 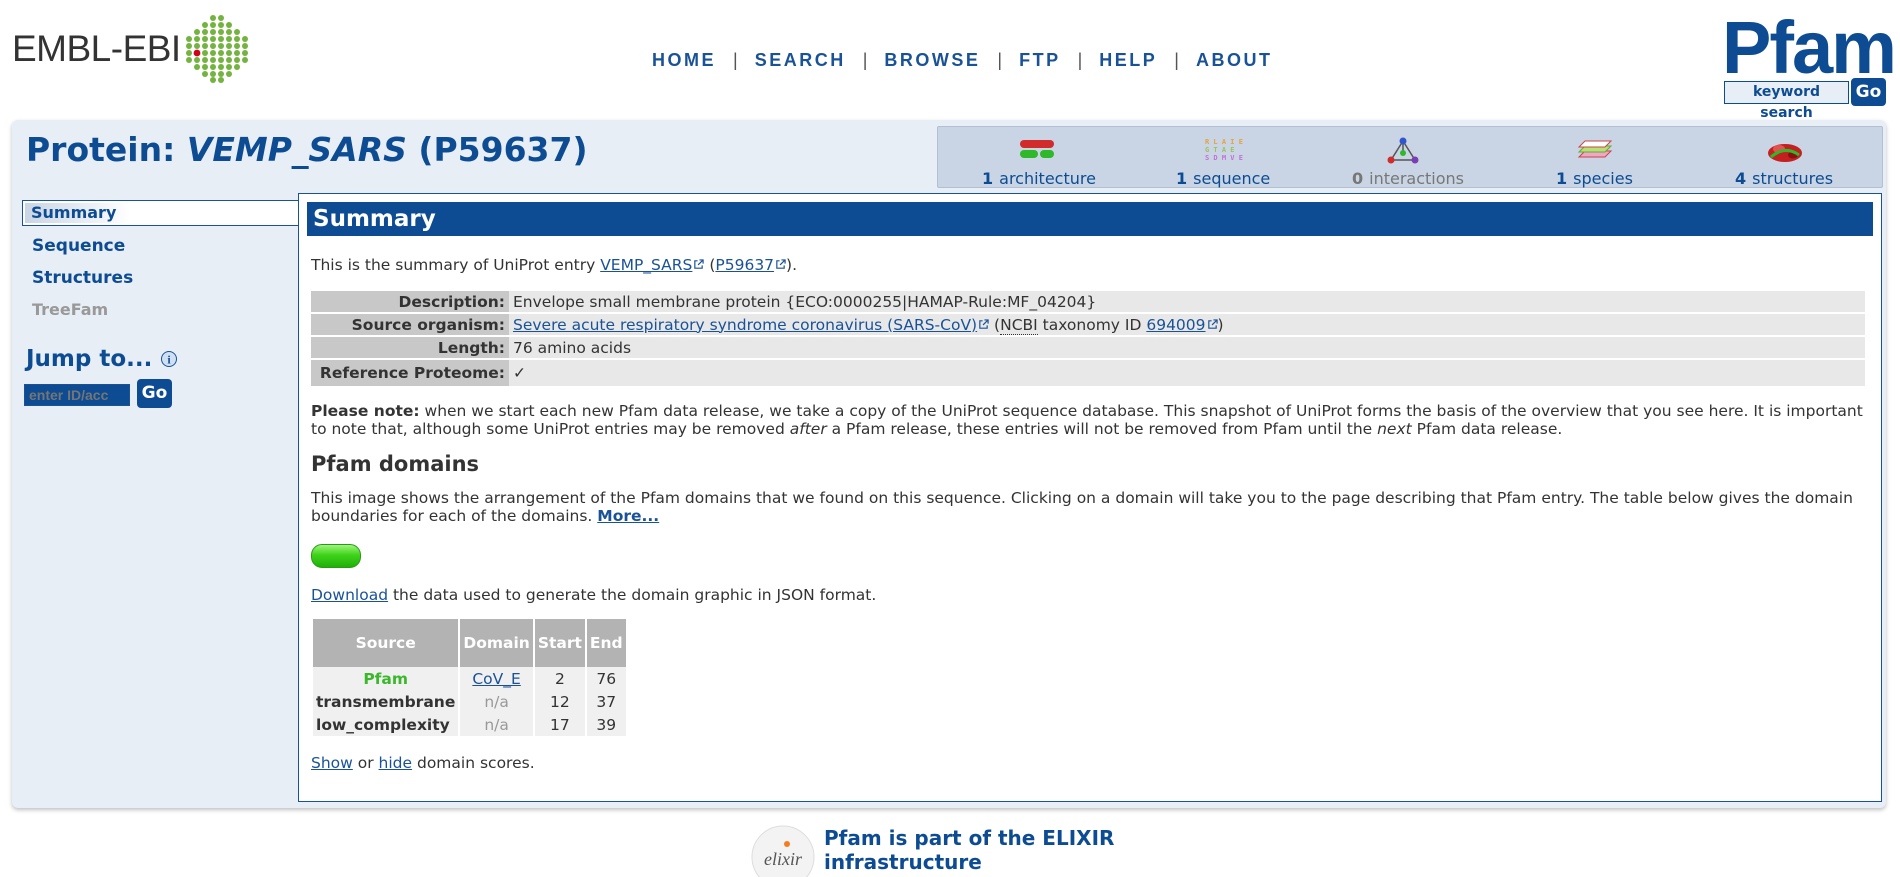 I want to click on domain-link: CoV_E, so click(x=496, y=679).